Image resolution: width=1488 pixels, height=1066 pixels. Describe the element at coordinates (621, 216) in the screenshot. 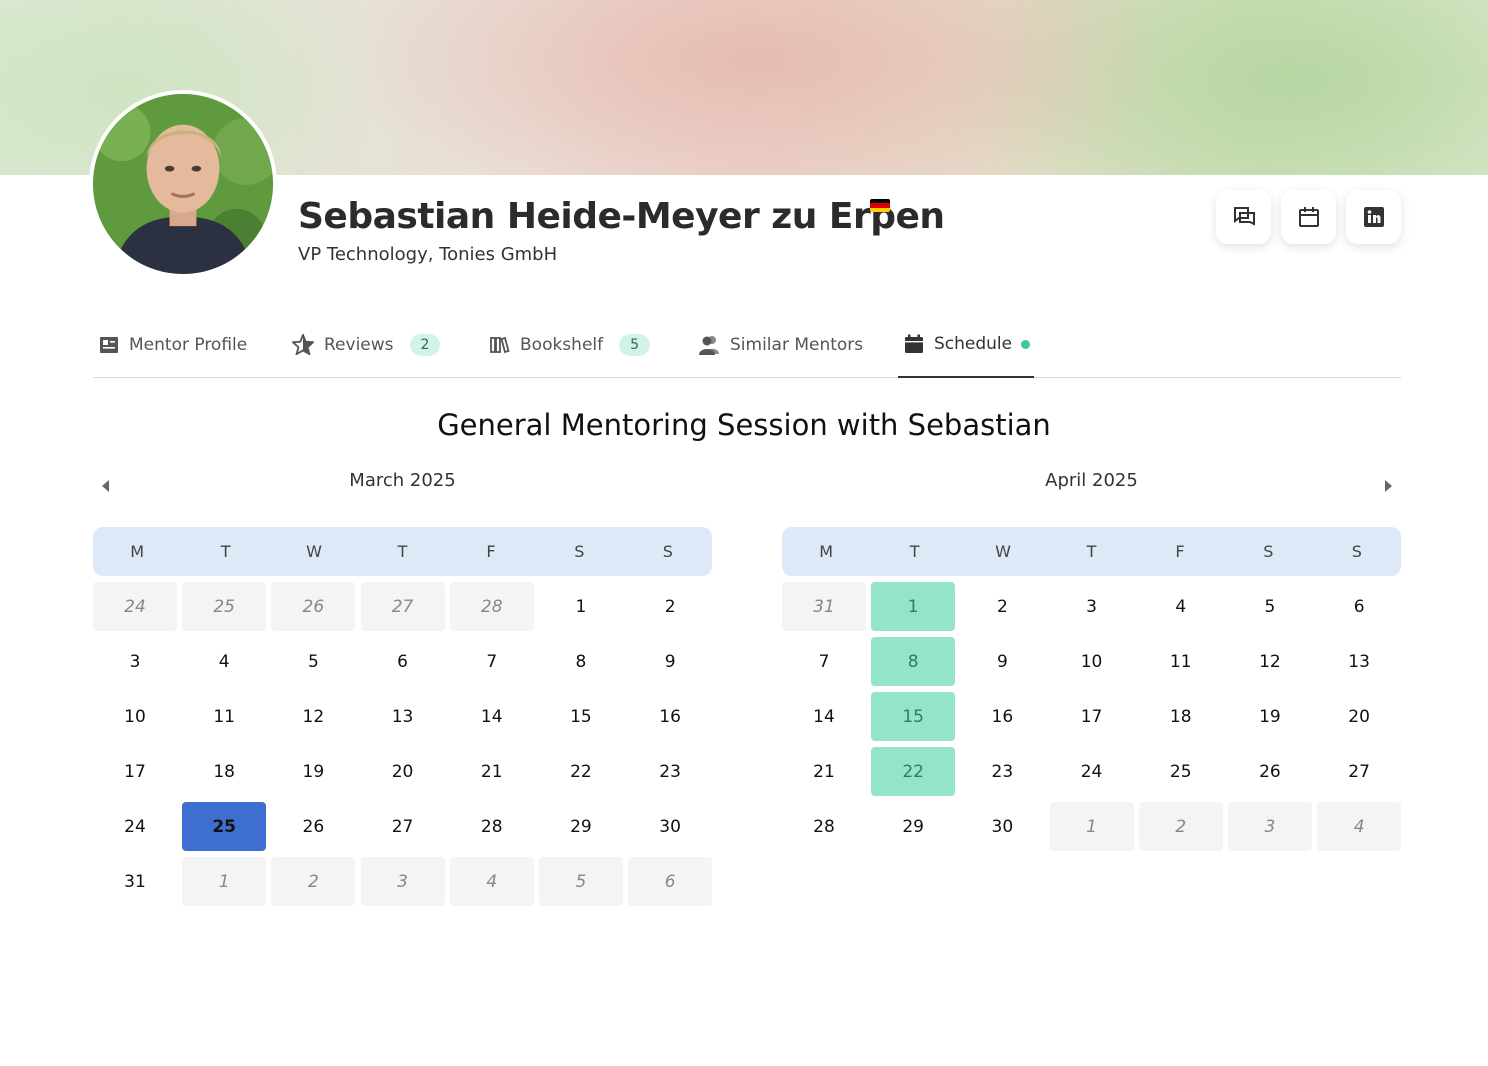

I see `mentor-name: Sebastian Heide-Meyer zu Erpen` at that location.